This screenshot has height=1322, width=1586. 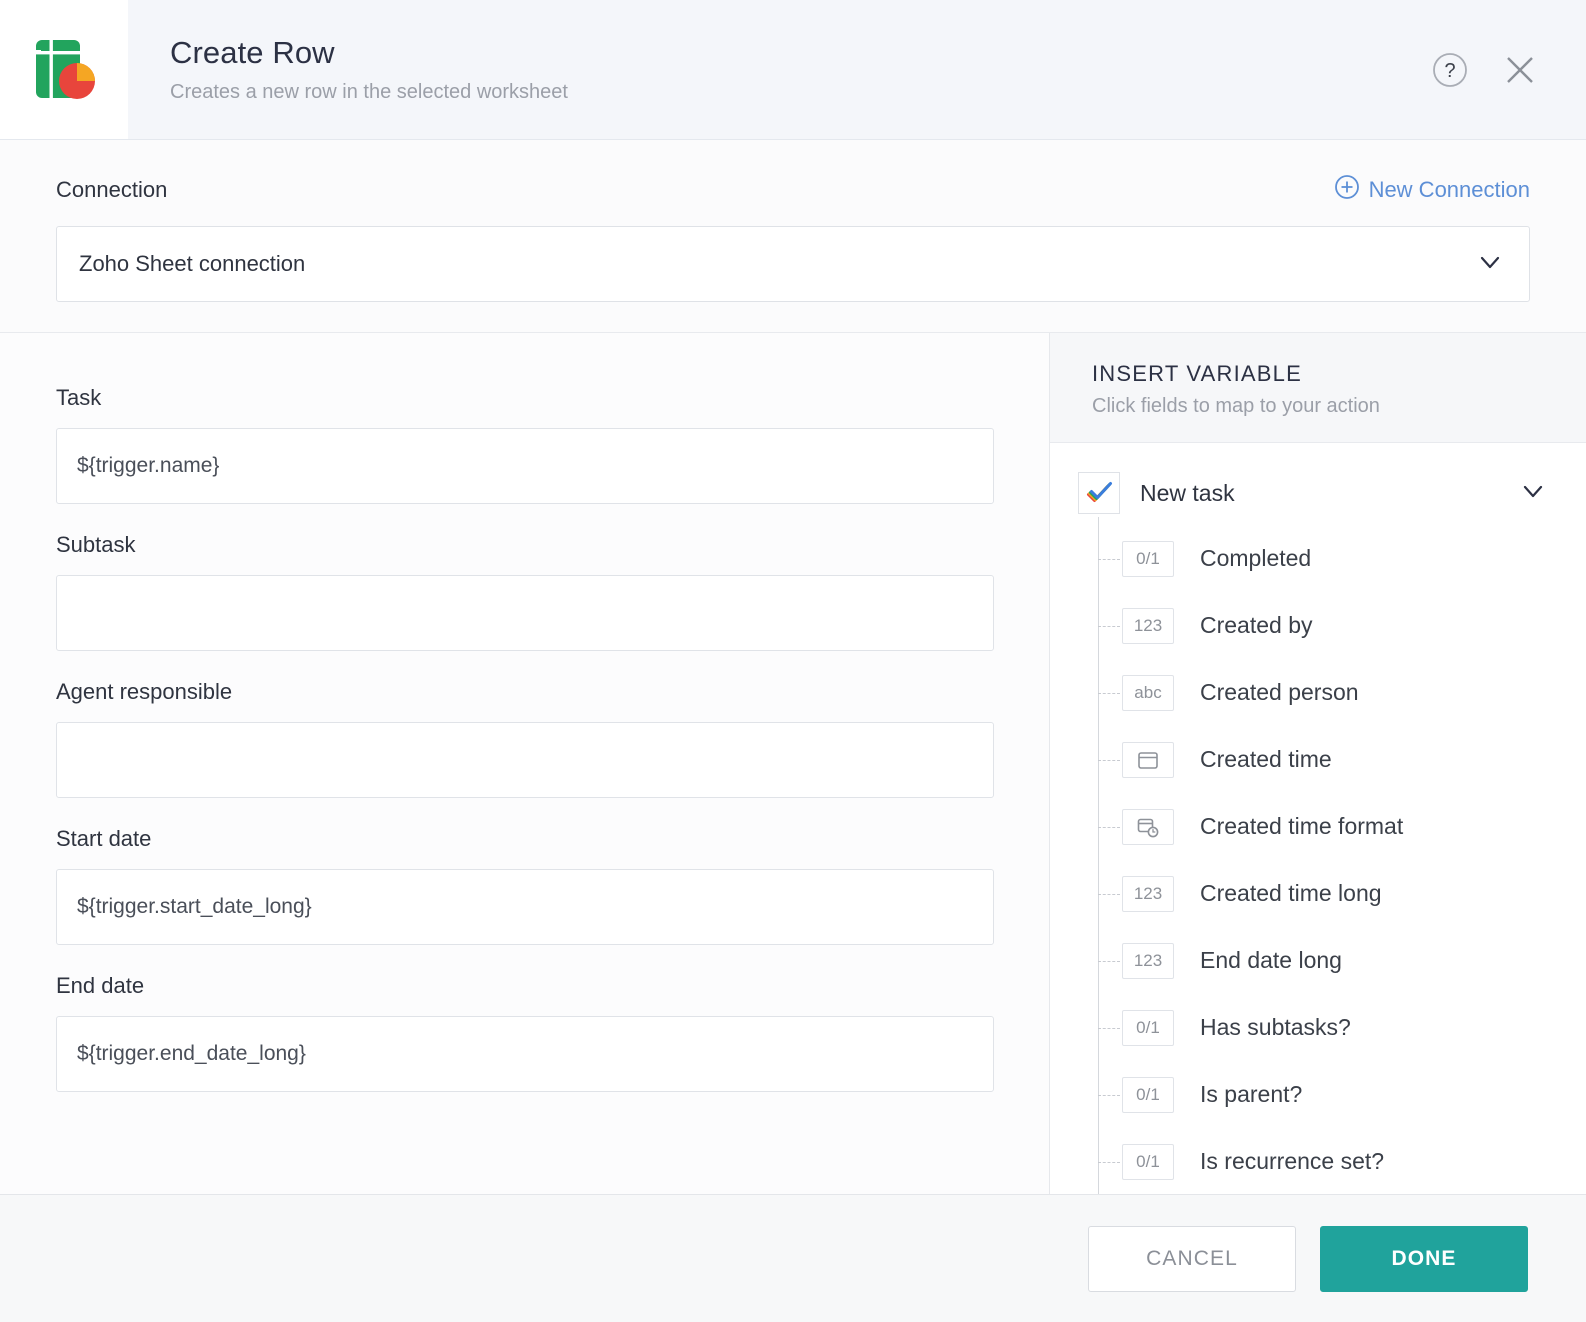 I want to click on plus-circle-icon, so click(x=1347, y=190).